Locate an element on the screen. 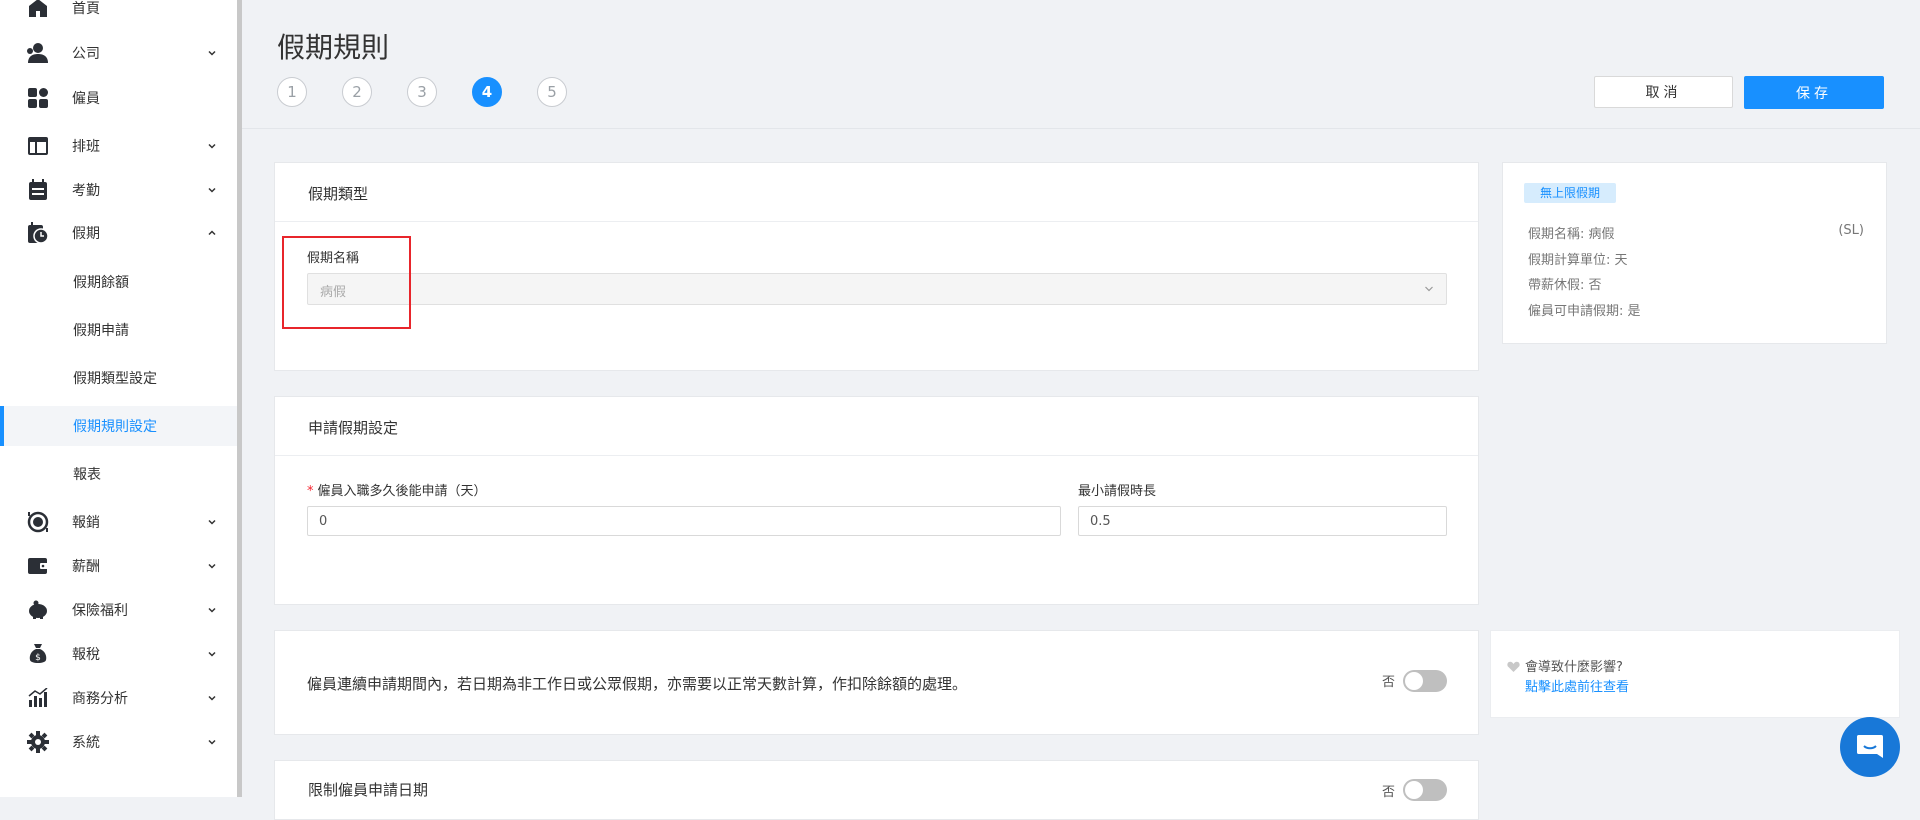  sidebar-item-label: 商務分析 is located at coordinates (100, 699).